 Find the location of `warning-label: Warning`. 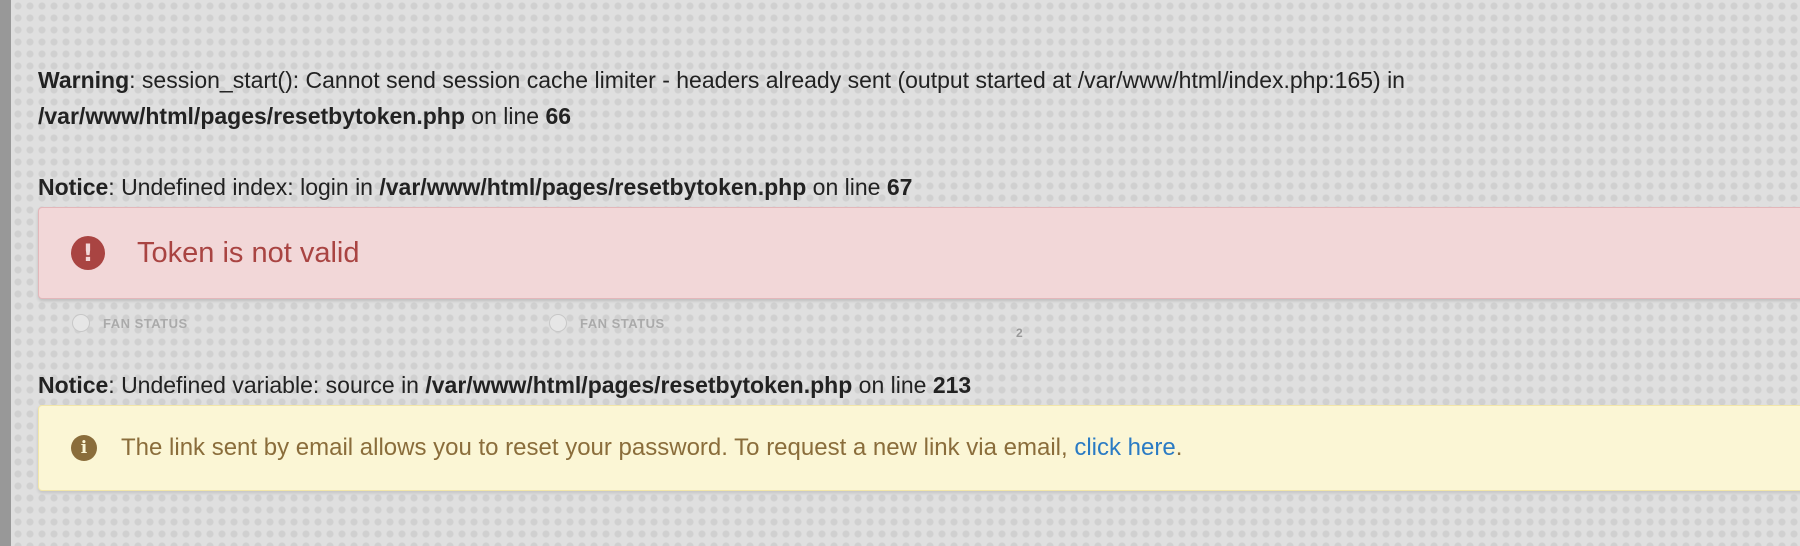

warning-label: Warning is located at coordinates (84, 80).